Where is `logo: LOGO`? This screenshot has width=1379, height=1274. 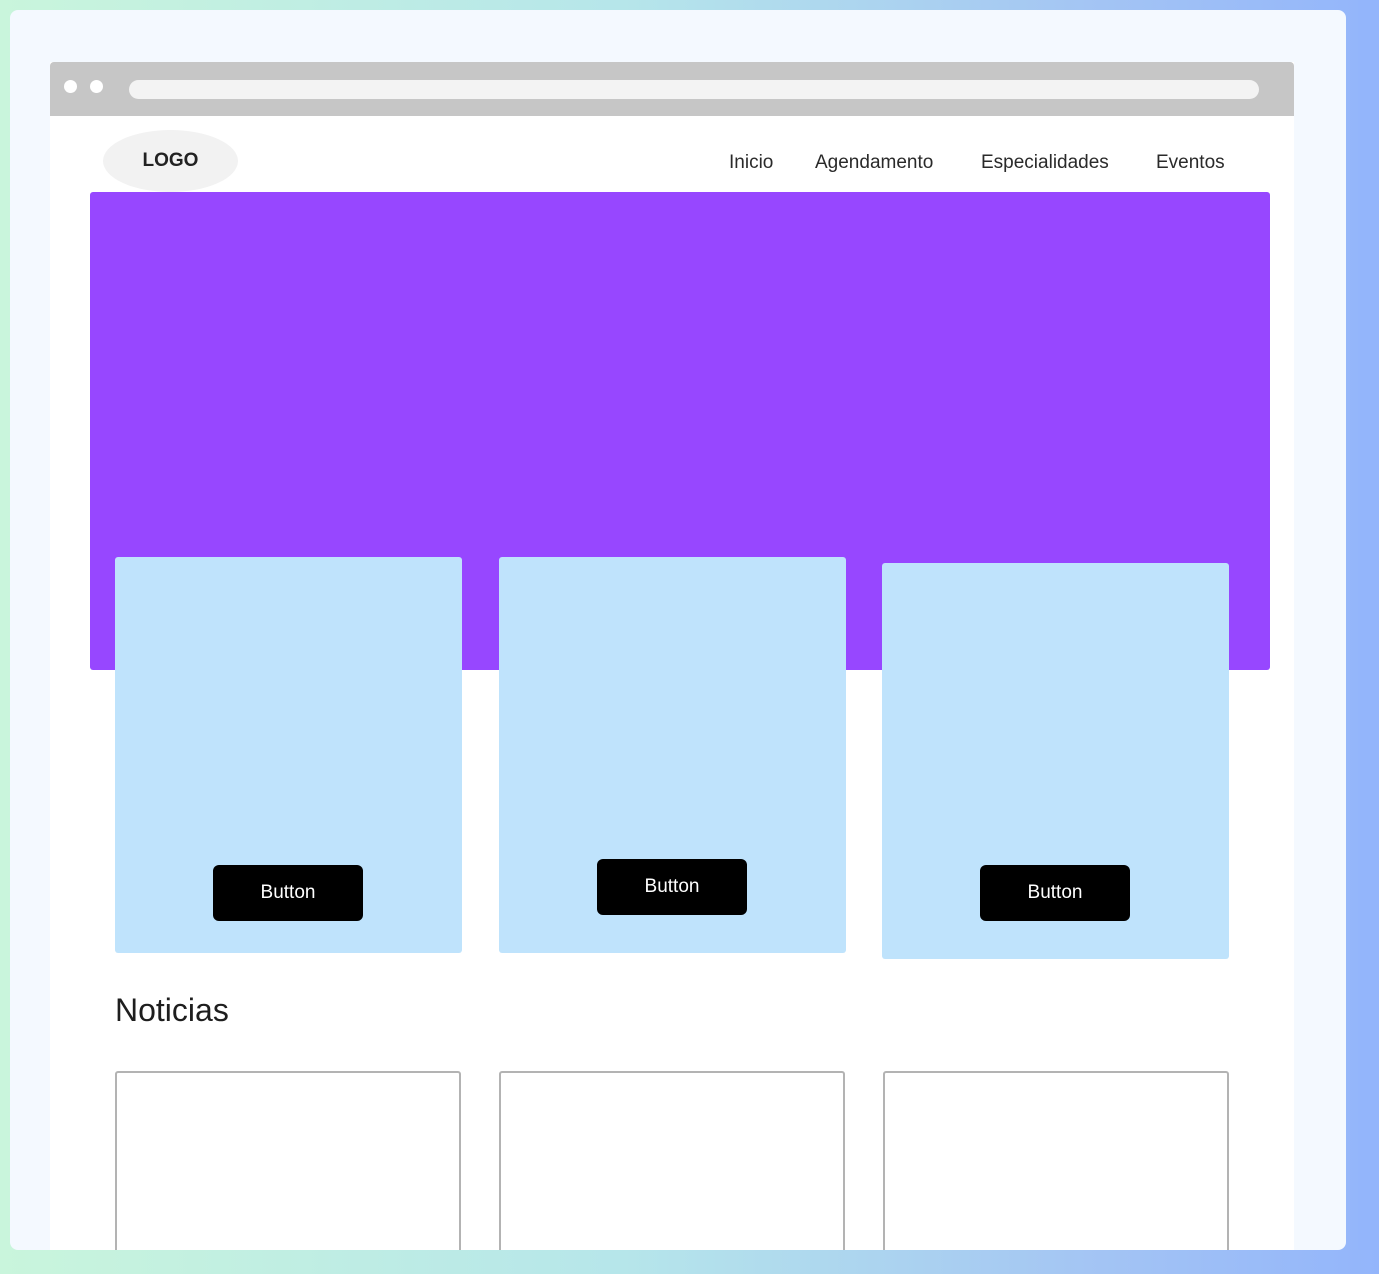
logo: LOGO is located at coordinates (170, 161).